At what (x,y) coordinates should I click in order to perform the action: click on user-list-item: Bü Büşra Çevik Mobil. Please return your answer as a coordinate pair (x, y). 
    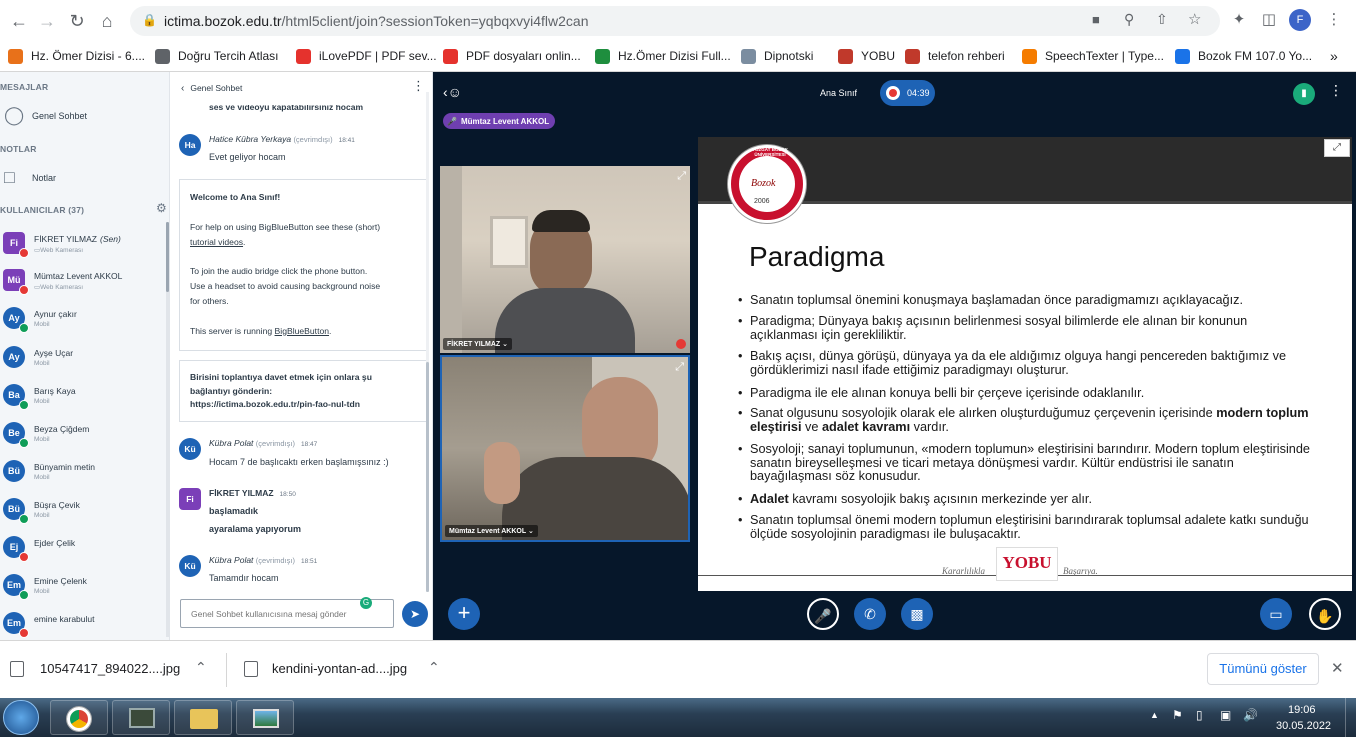
    Looking at the image, I should click on (82, 512).